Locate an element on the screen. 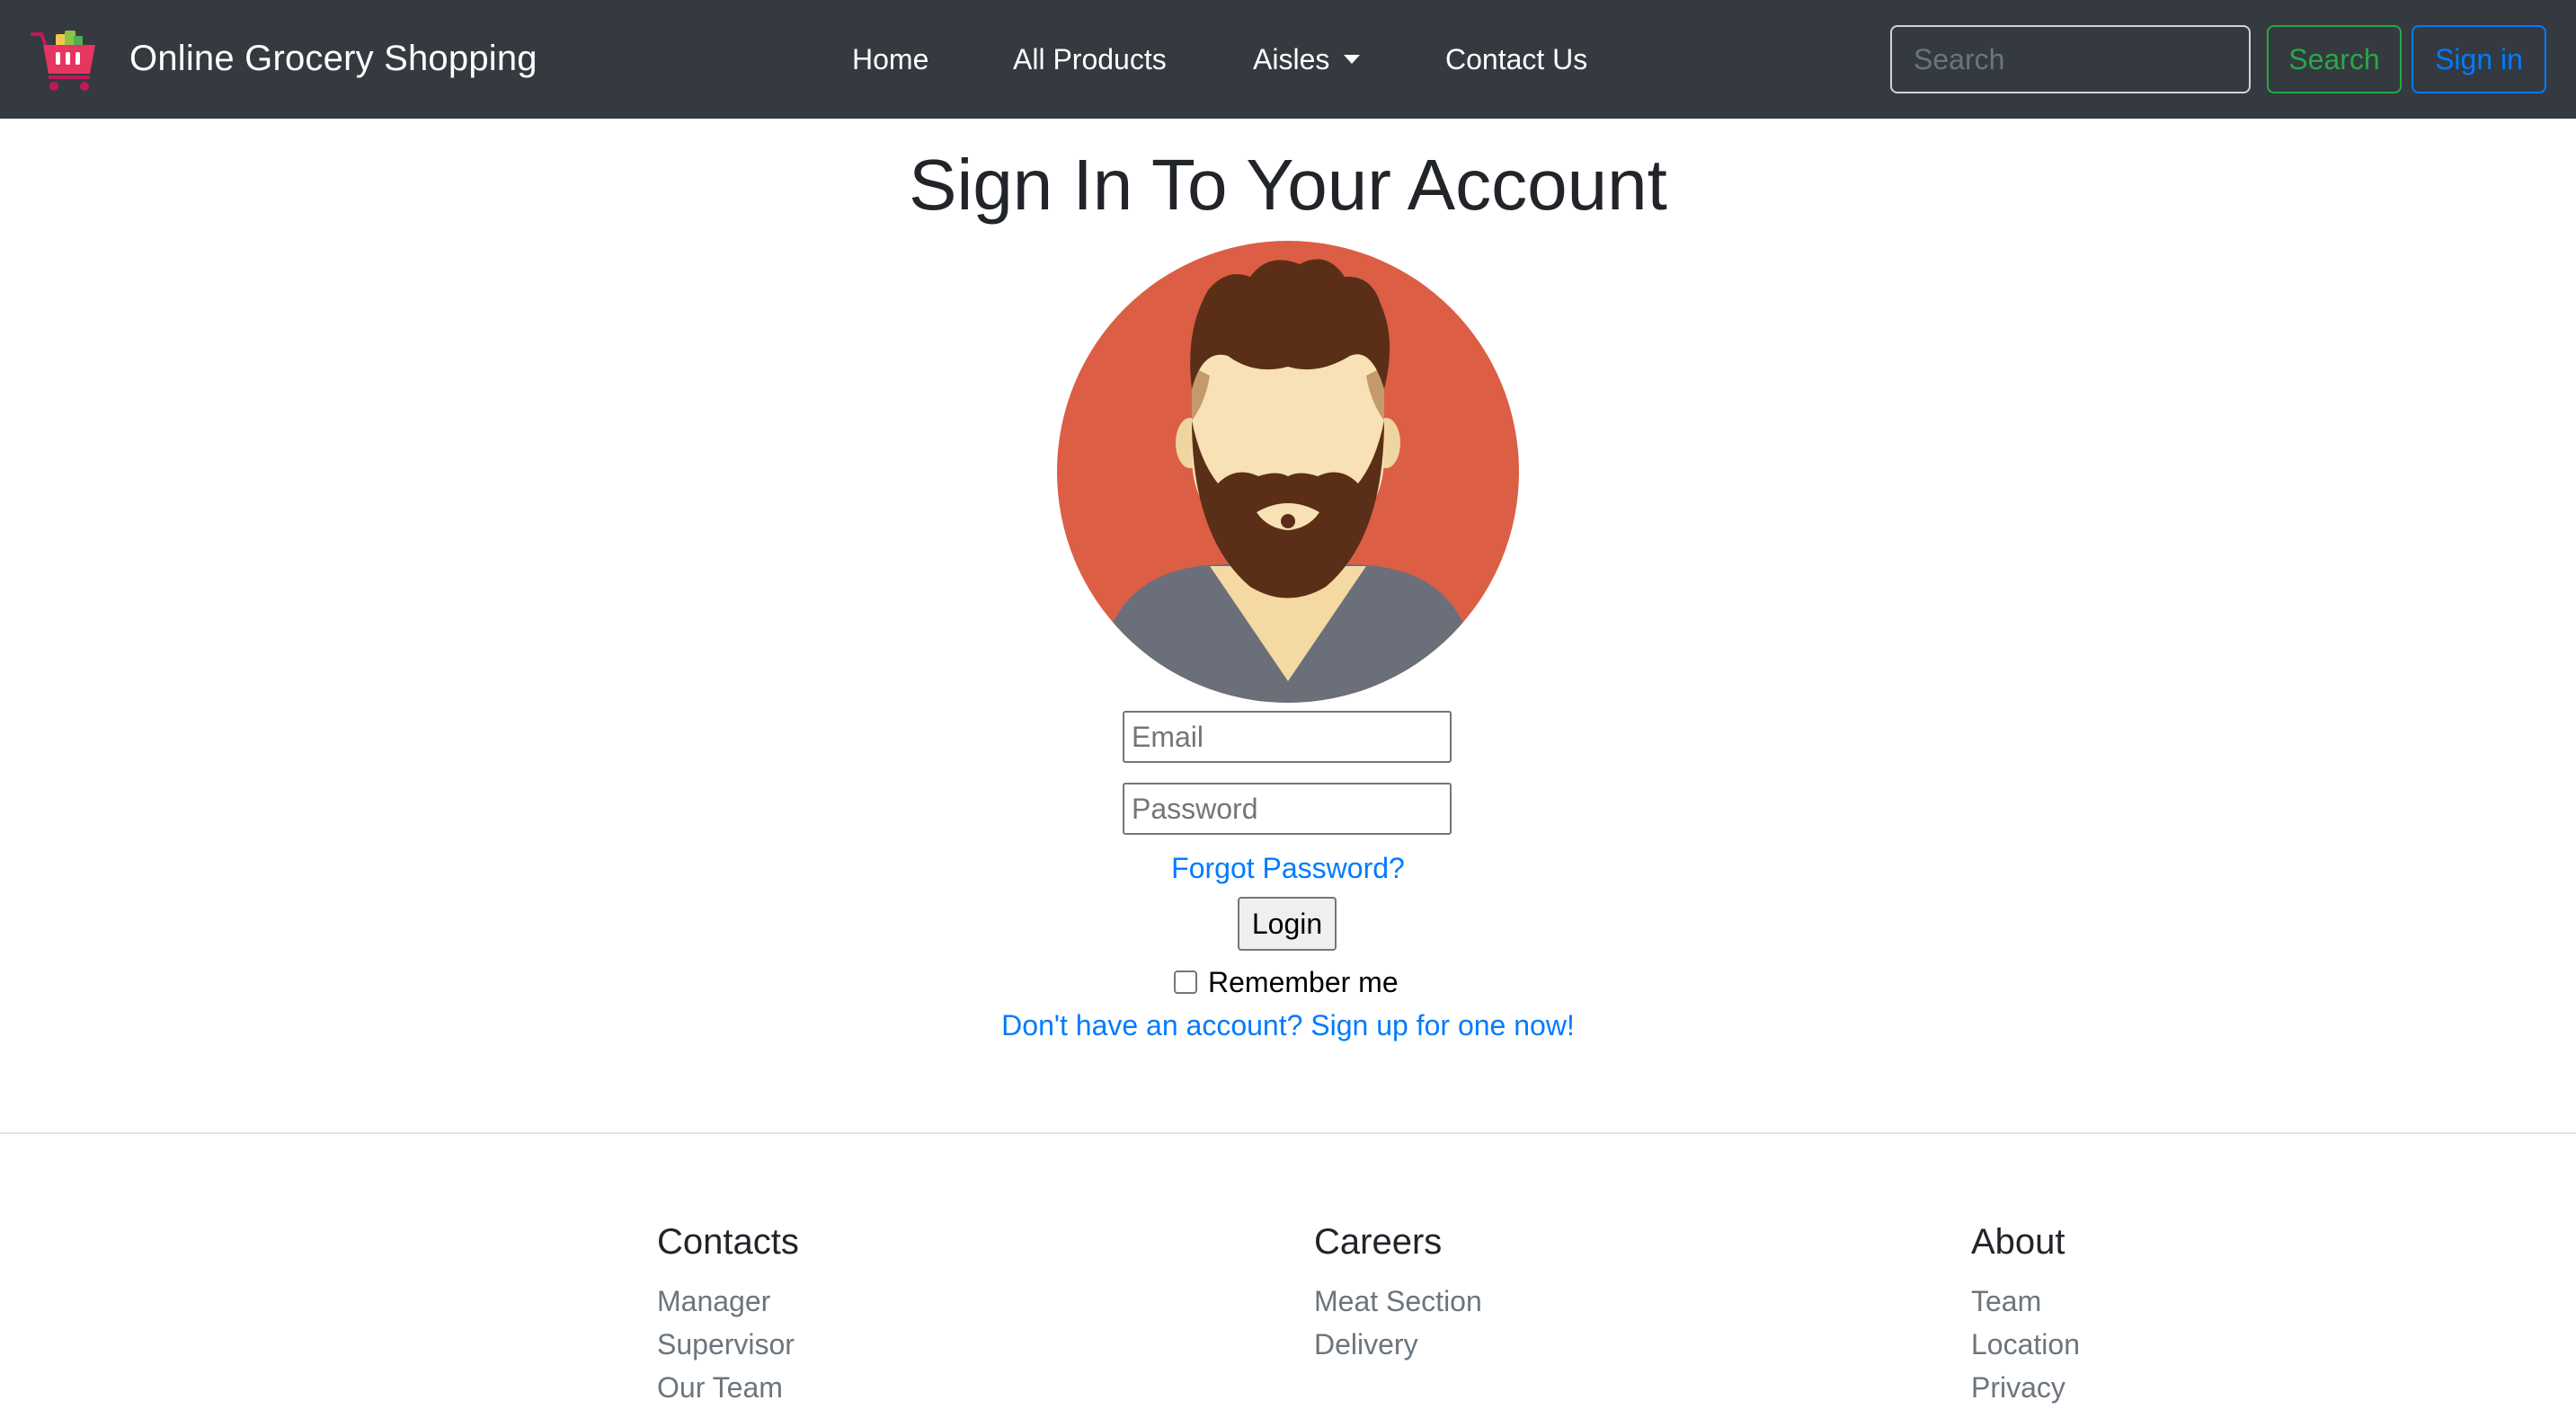 The height and width of the screenshot is (1418, 2576). footer-link-location: Location is located at coordinates (2026, 1344).